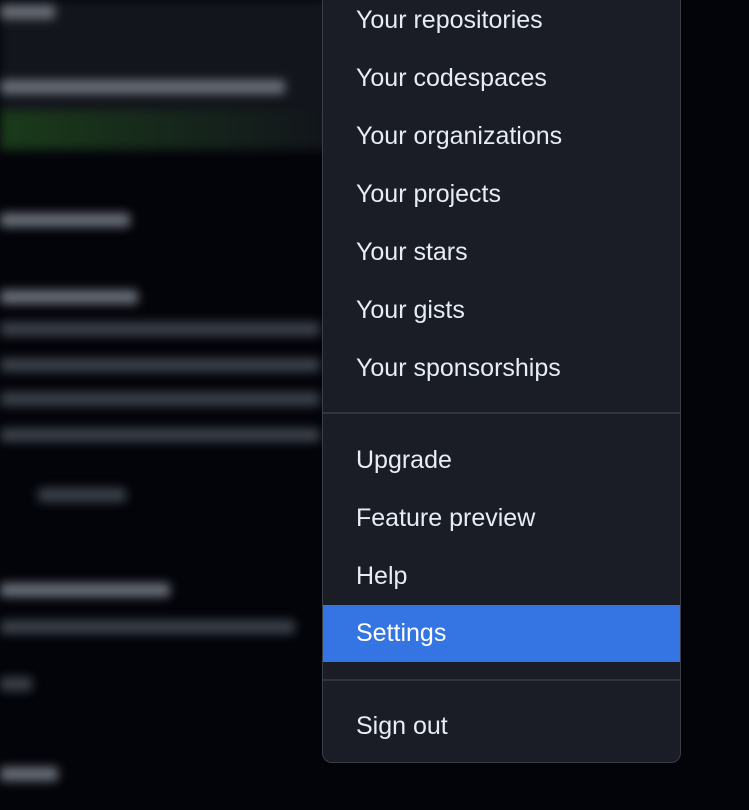 This screenshot has height=810, width=749. What do you see at coordinates (501, 78) in the screenshot?
I see `menu-item-your-codespaces: Your codespaces` at bounding box center [501, 78].